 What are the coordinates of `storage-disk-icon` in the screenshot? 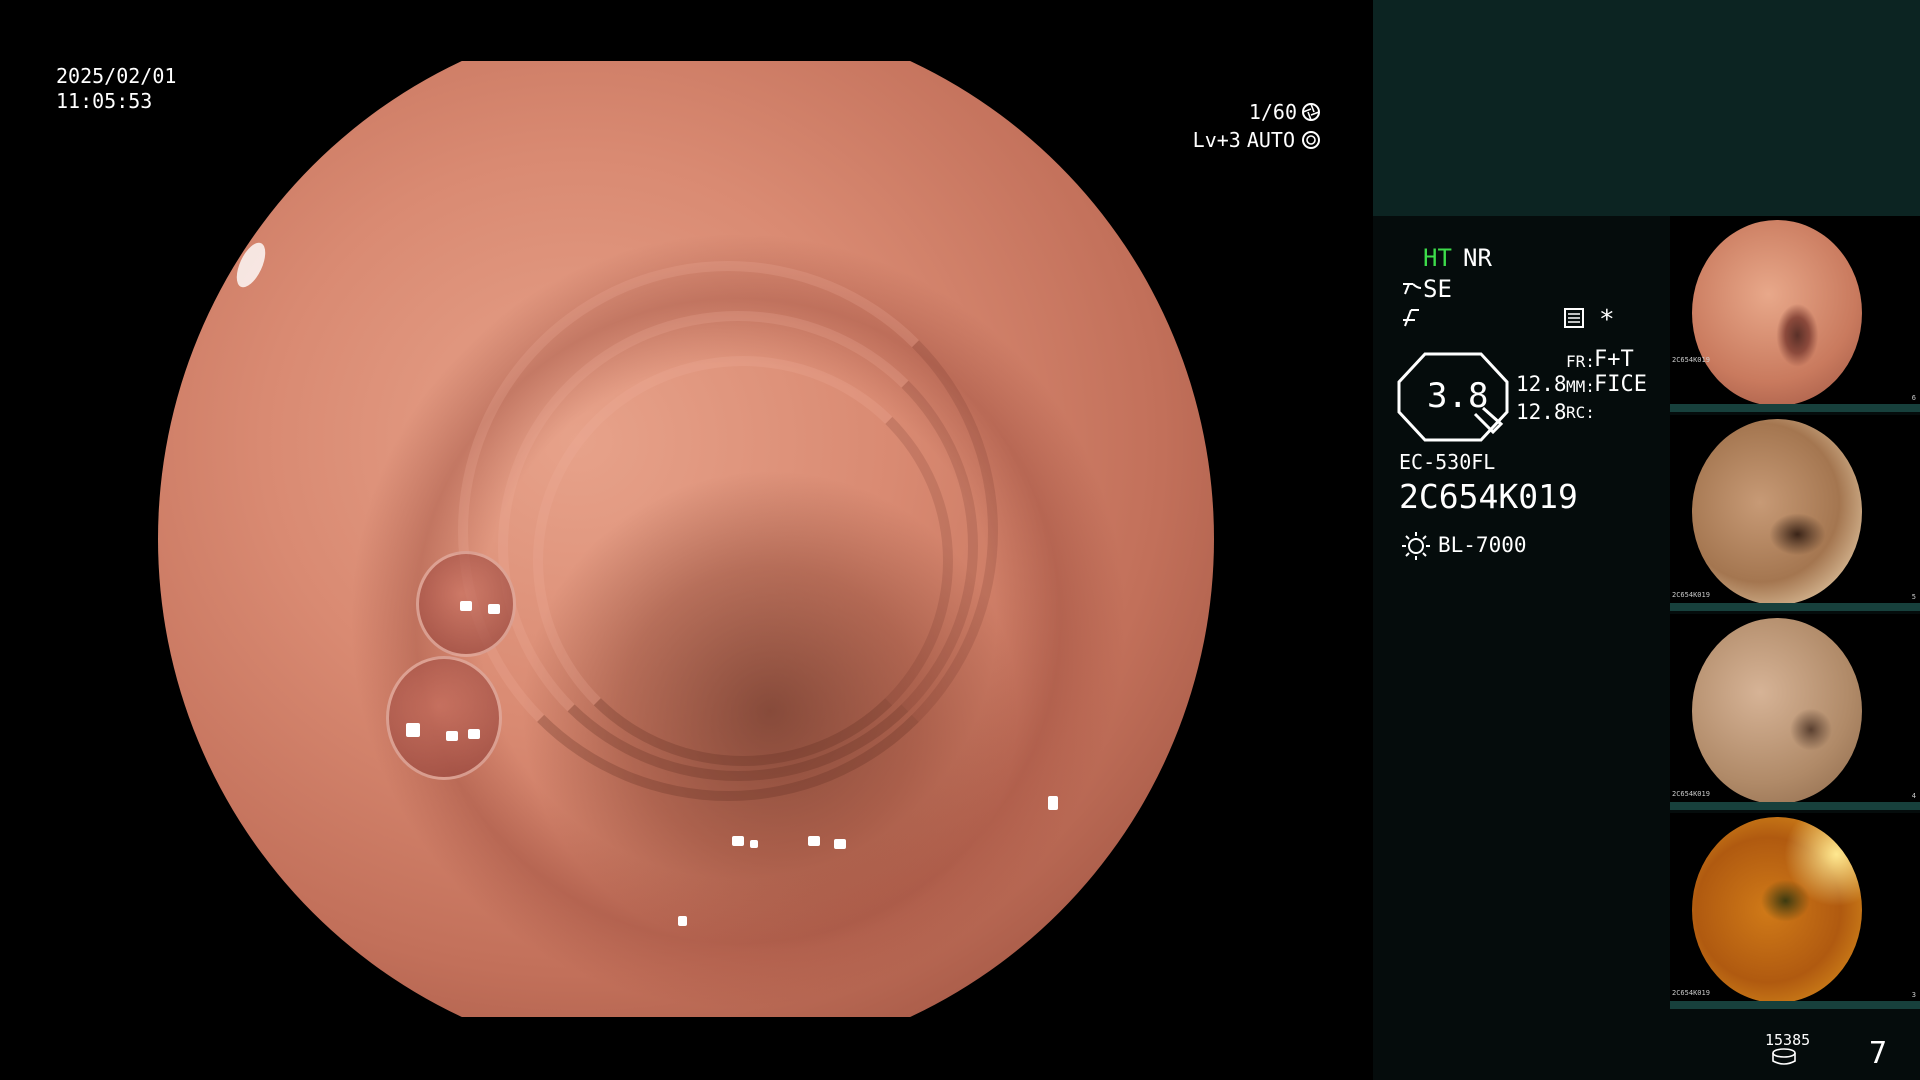 It's located at (1784, 1056).